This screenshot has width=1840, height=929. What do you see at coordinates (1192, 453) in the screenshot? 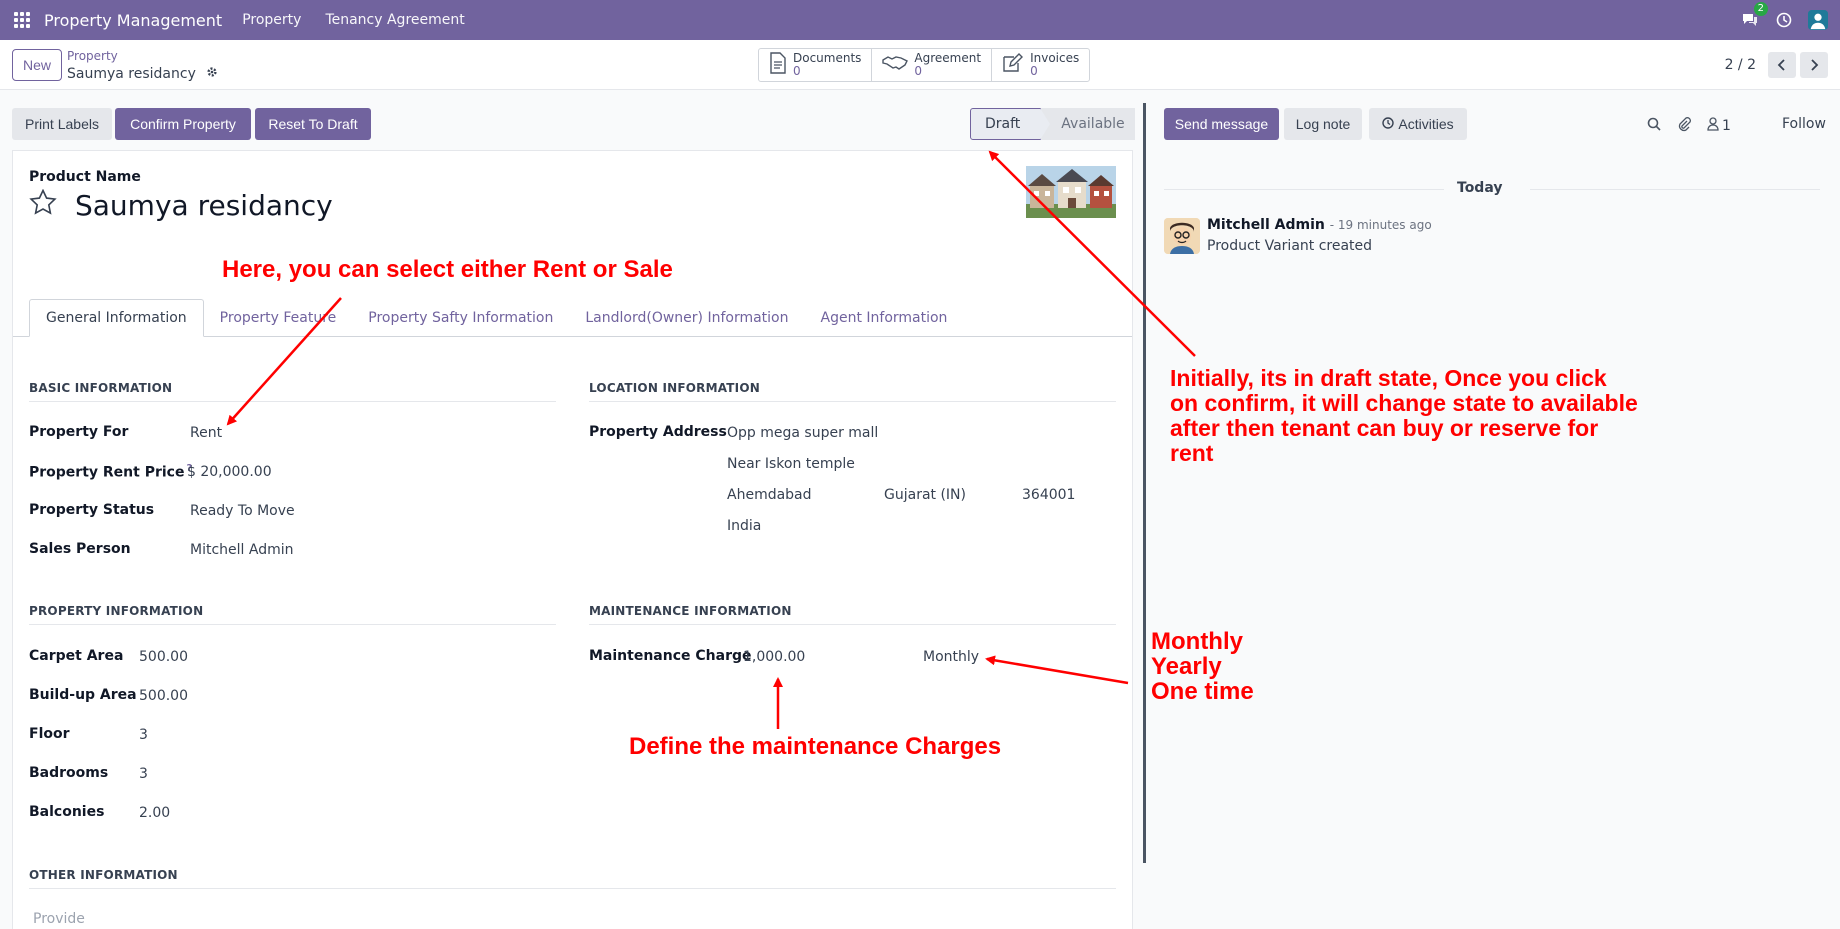
I see `annotation-draft-line-4: rent` at bounding box center [1192, 453].